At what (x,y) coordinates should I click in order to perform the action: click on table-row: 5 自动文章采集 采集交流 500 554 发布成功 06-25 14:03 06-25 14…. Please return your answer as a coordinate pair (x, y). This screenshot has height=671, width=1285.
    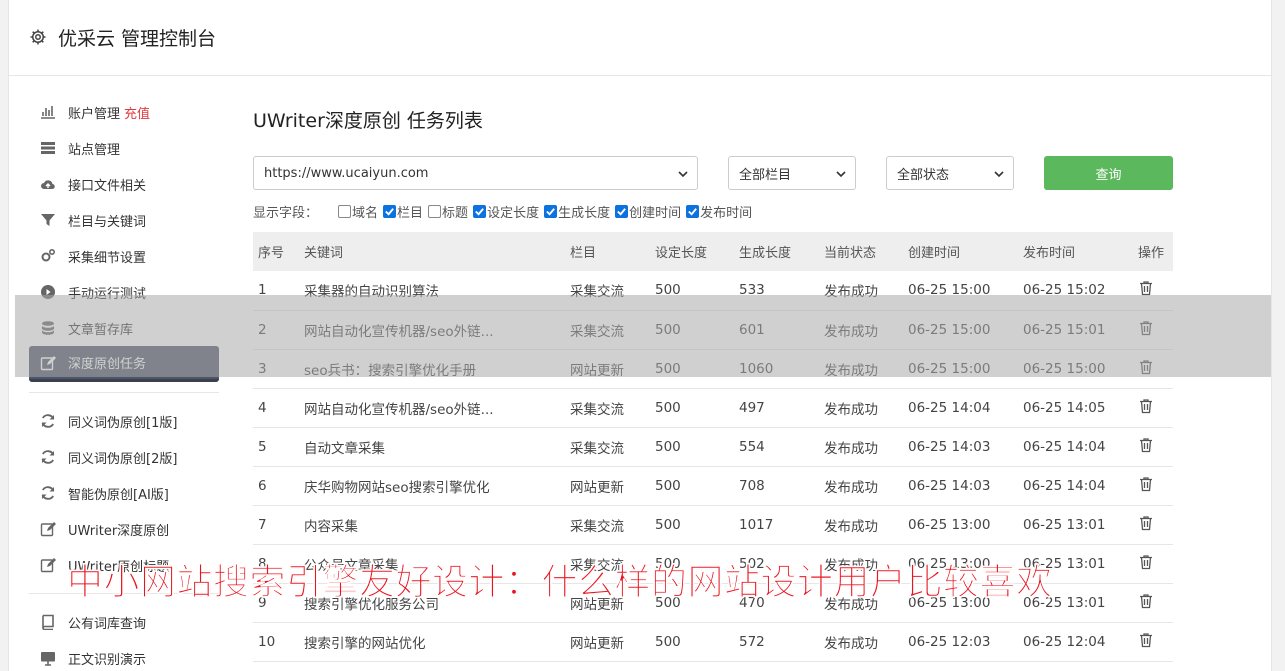
    Looking at the image, I should click on (713, 447).